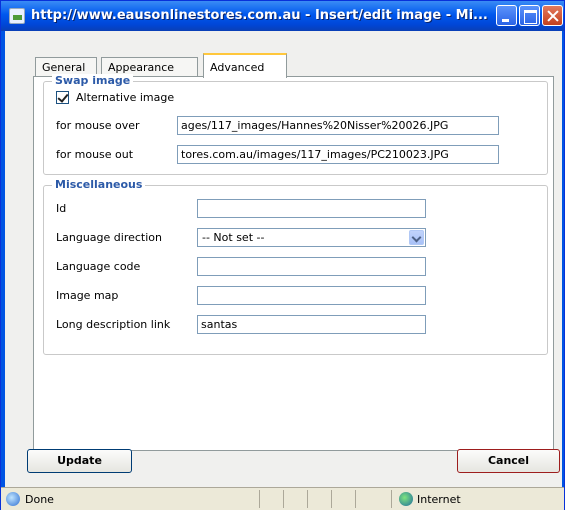  Describe the element at coordinates (62, 97) in the screenshot. I see `alternative-image-checkbox` at that location.